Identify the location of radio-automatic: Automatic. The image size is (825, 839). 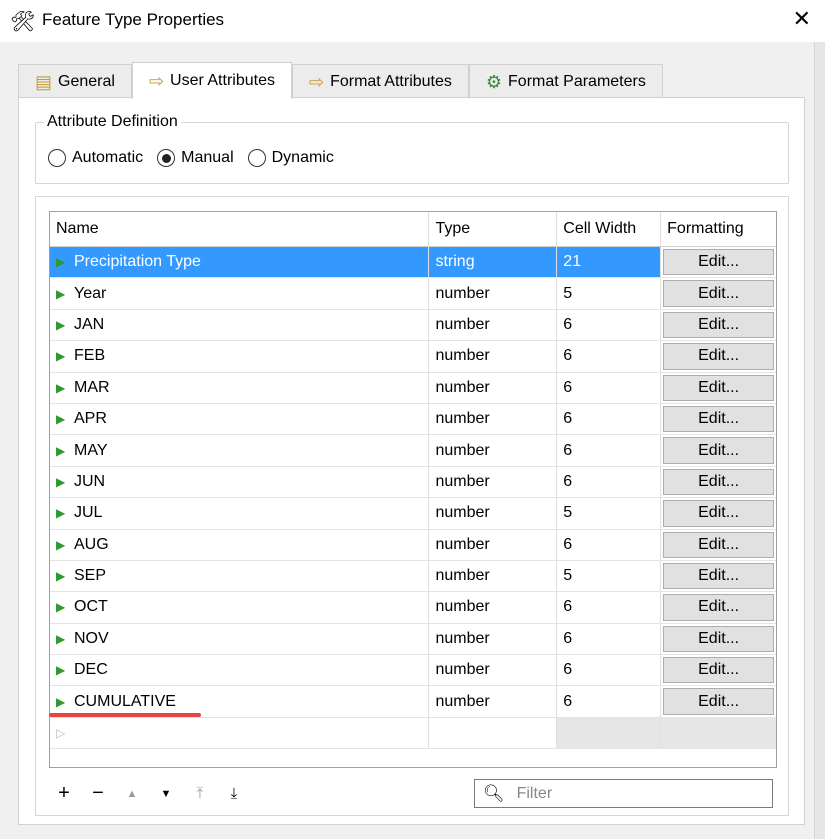
(95, 158).